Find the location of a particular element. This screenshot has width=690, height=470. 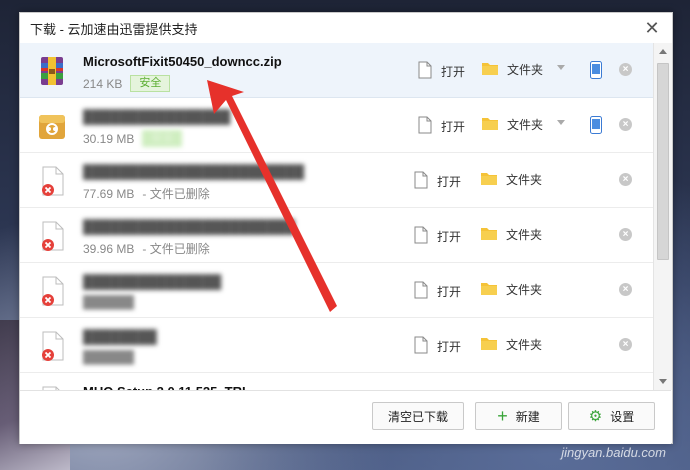

xunlei-package-icon is located at coordinates (52, 126).